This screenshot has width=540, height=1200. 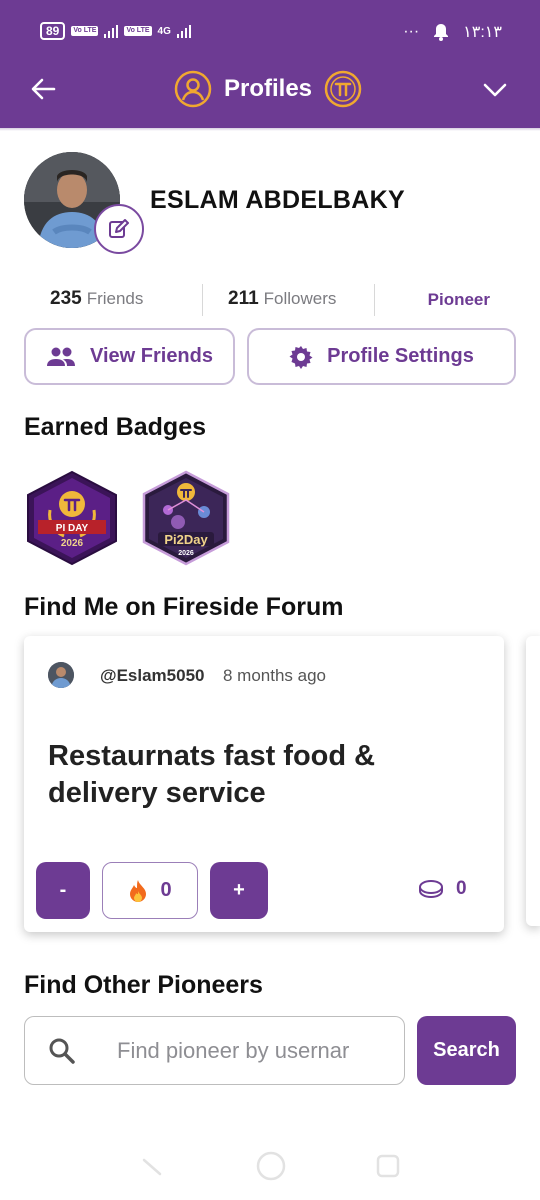 I want to click on forum-heading: Find Me on Fireside Forum, so click(x=184, y=607).